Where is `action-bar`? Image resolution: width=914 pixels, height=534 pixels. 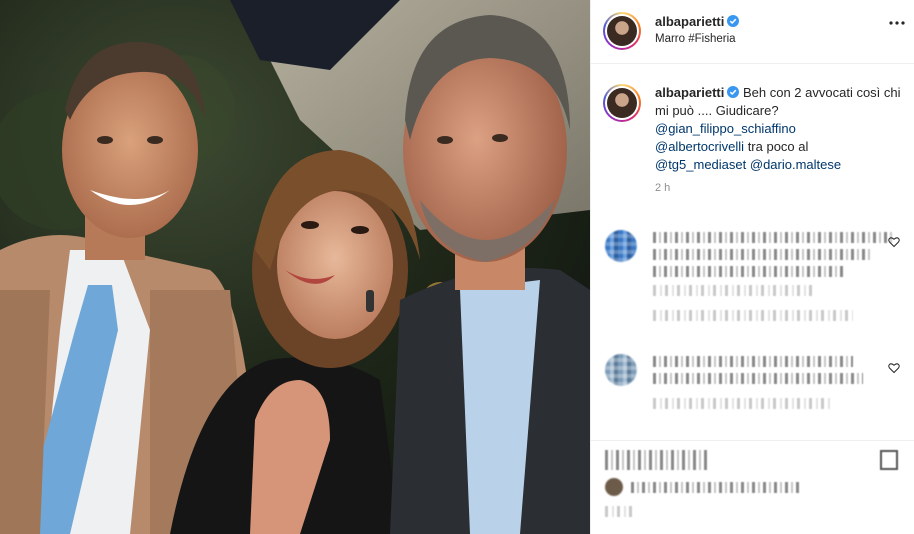
action-bar is located at coordinates (752, 440).